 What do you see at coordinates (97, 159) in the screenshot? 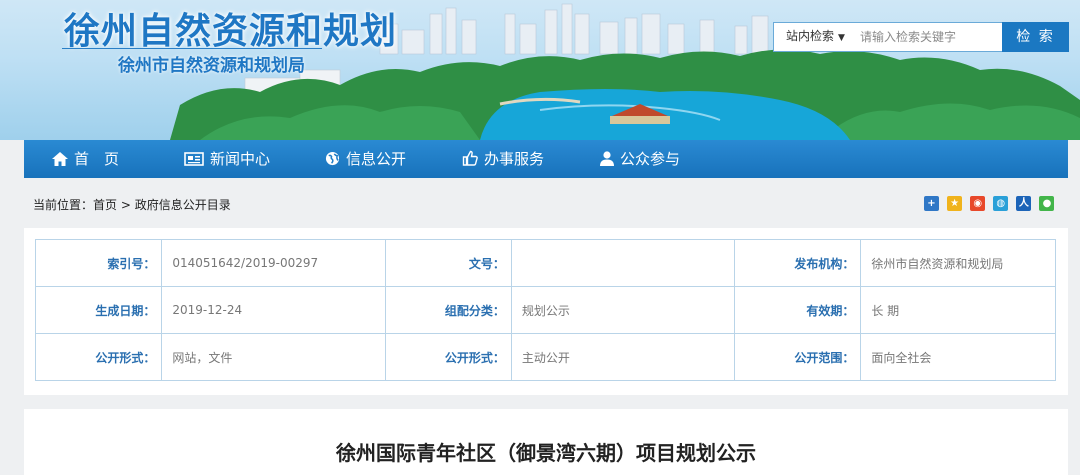
I see `nav-item-label: 首 页` at bounding box center [97, 159].